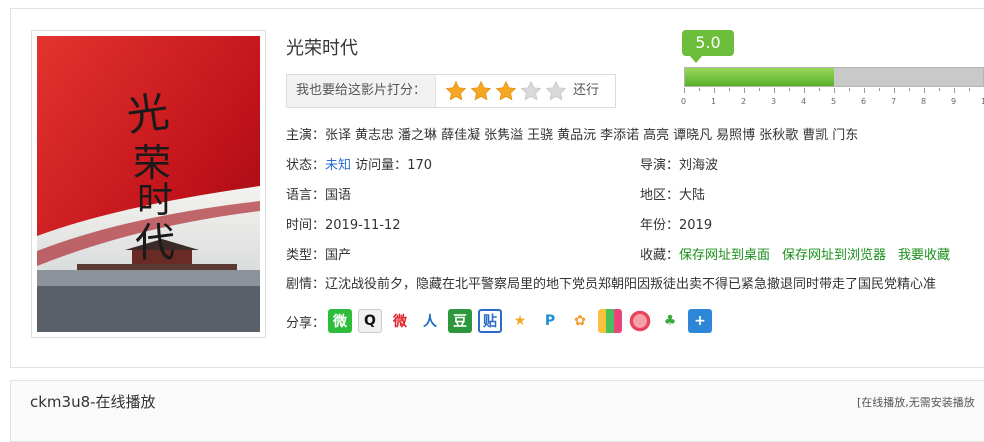  What do you see at coordinates (845, 135) in the screenshot?
I see `actor-link: 门东` at bounding box center [845, 135].